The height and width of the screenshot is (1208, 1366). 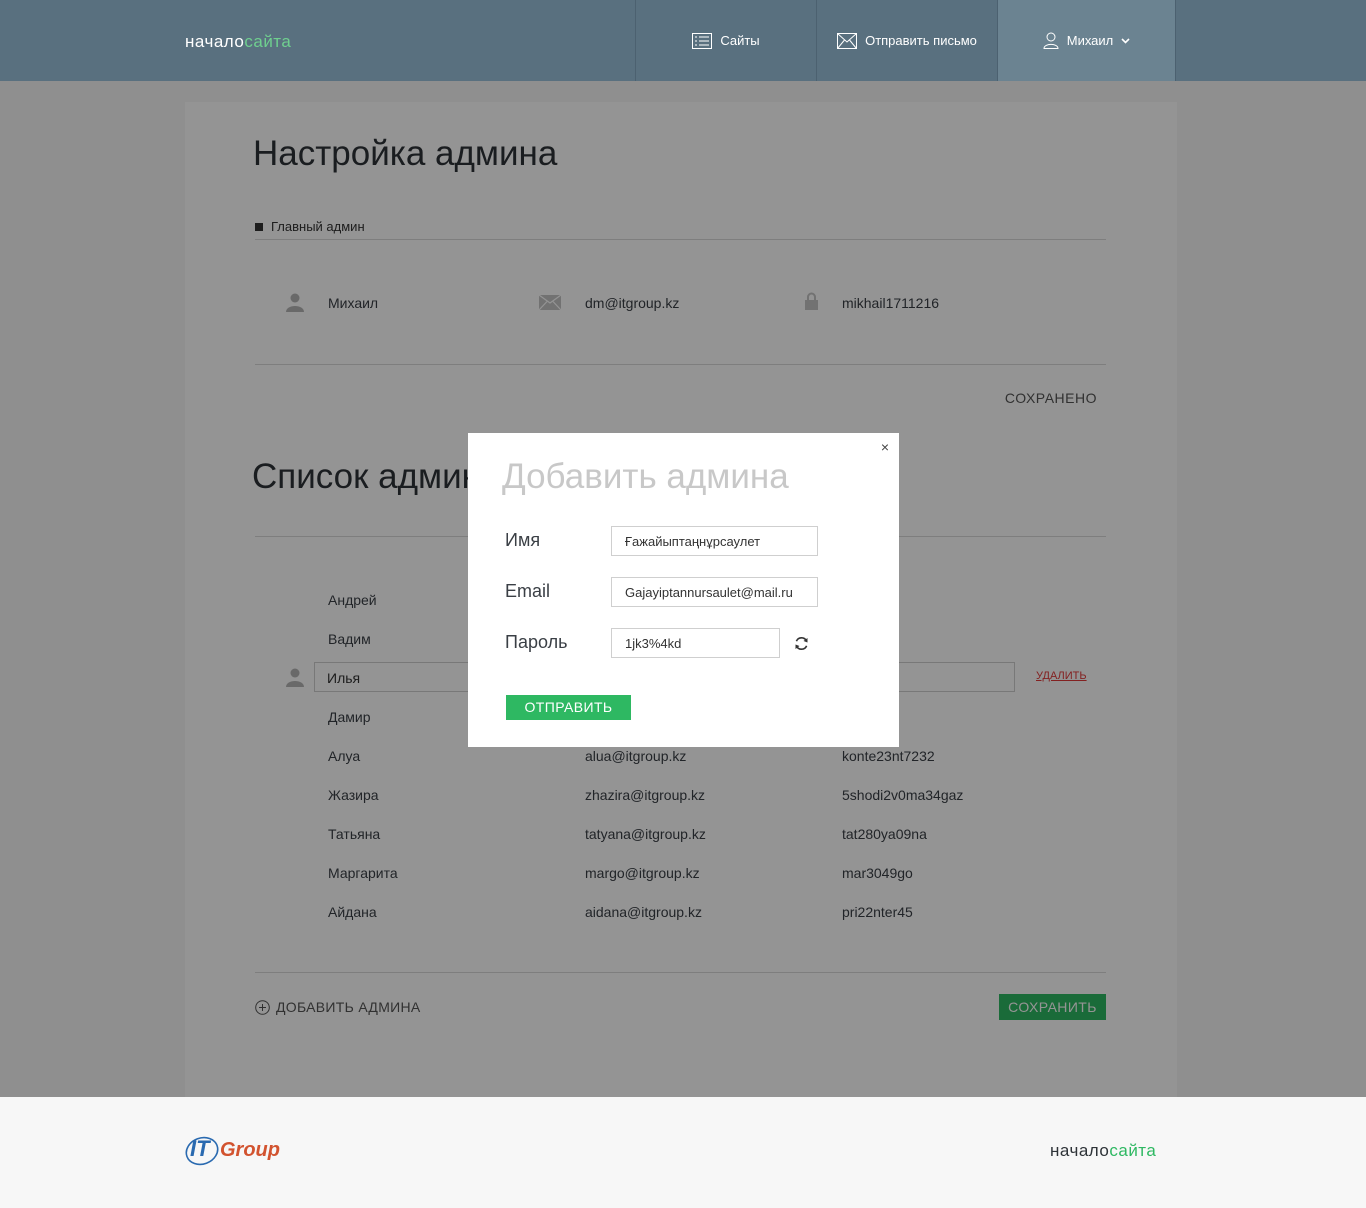 What do you see at coordinates (200, 1148) in the screenshot?
I see `itgroup-logo-it: IT` at bounding box center [200, 1148].